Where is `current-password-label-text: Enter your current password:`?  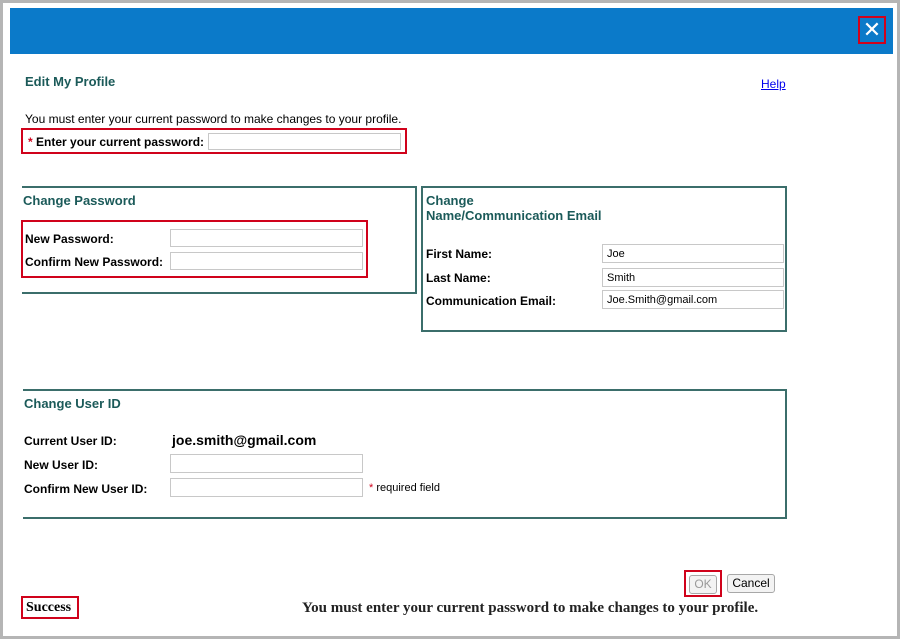 current-password-label-text: Enter your current password: is located at coordinates (120, 142).